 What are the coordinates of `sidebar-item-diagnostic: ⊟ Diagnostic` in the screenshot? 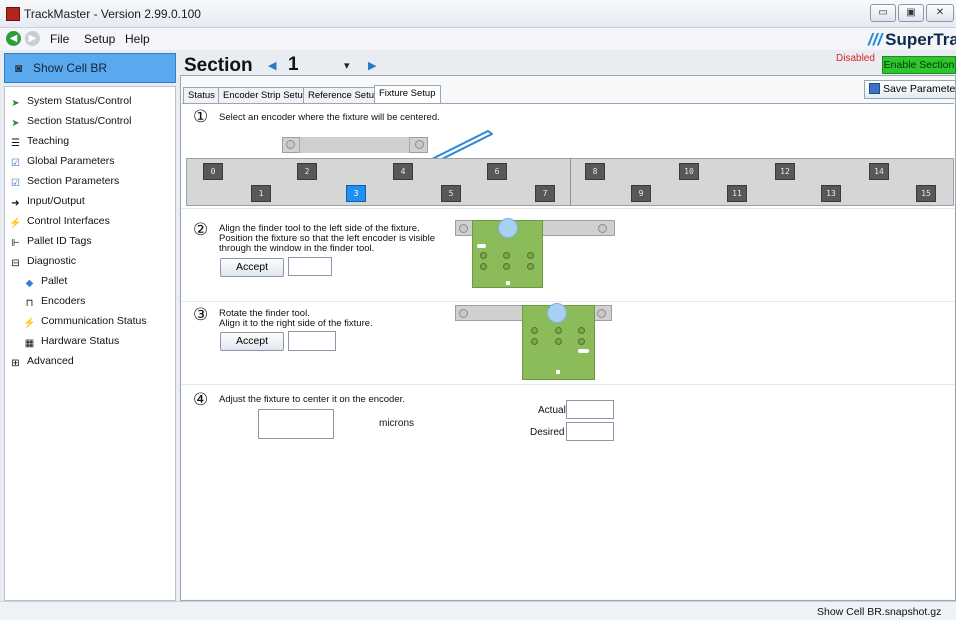 It's located at (94, 261).